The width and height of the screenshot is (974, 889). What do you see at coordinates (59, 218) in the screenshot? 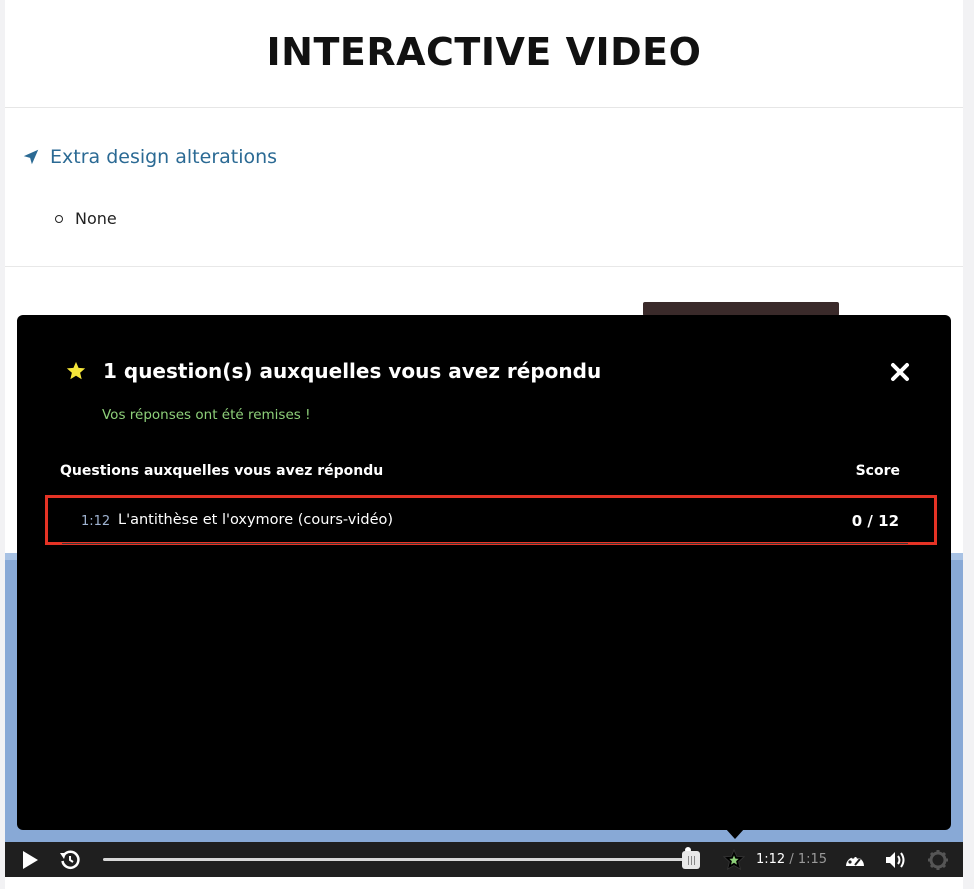
I see `bullet-icon` at bounding box center [59, 218].